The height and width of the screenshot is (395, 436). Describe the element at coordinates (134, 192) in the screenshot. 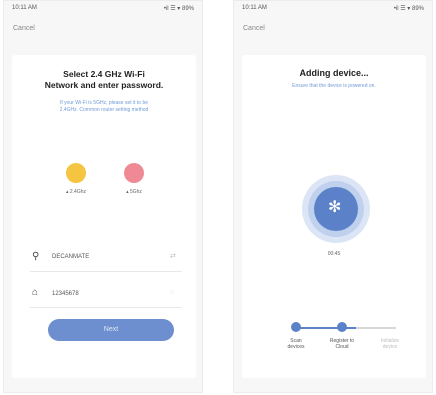

I see `band-5-label: ▴ 5Ghz` at that location.